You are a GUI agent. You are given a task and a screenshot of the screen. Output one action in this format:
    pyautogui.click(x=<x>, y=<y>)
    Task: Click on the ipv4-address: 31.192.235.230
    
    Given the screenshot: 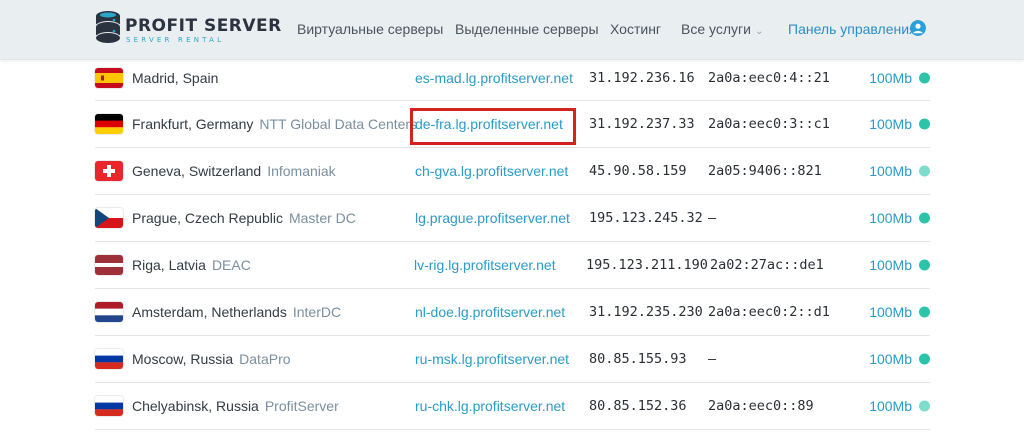 What is the action you would take?
    pyautogui.click(x=646, y=312)
    